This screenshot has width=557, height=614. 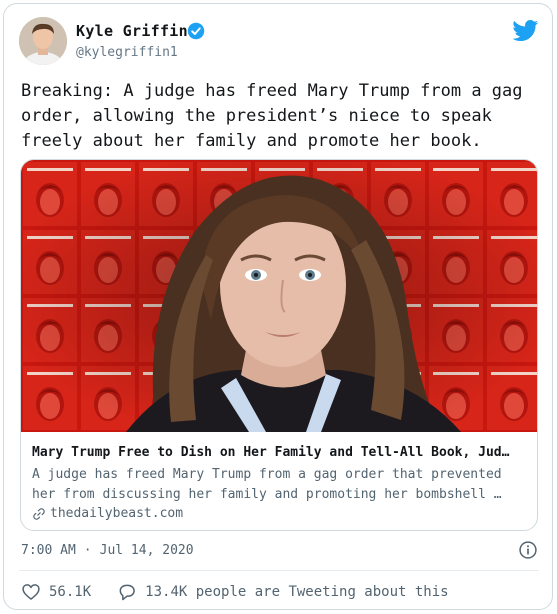 I want to click on tweet-timestamp: 7:00 AM · Jul 14, 2020, so click(x=107, y=550).